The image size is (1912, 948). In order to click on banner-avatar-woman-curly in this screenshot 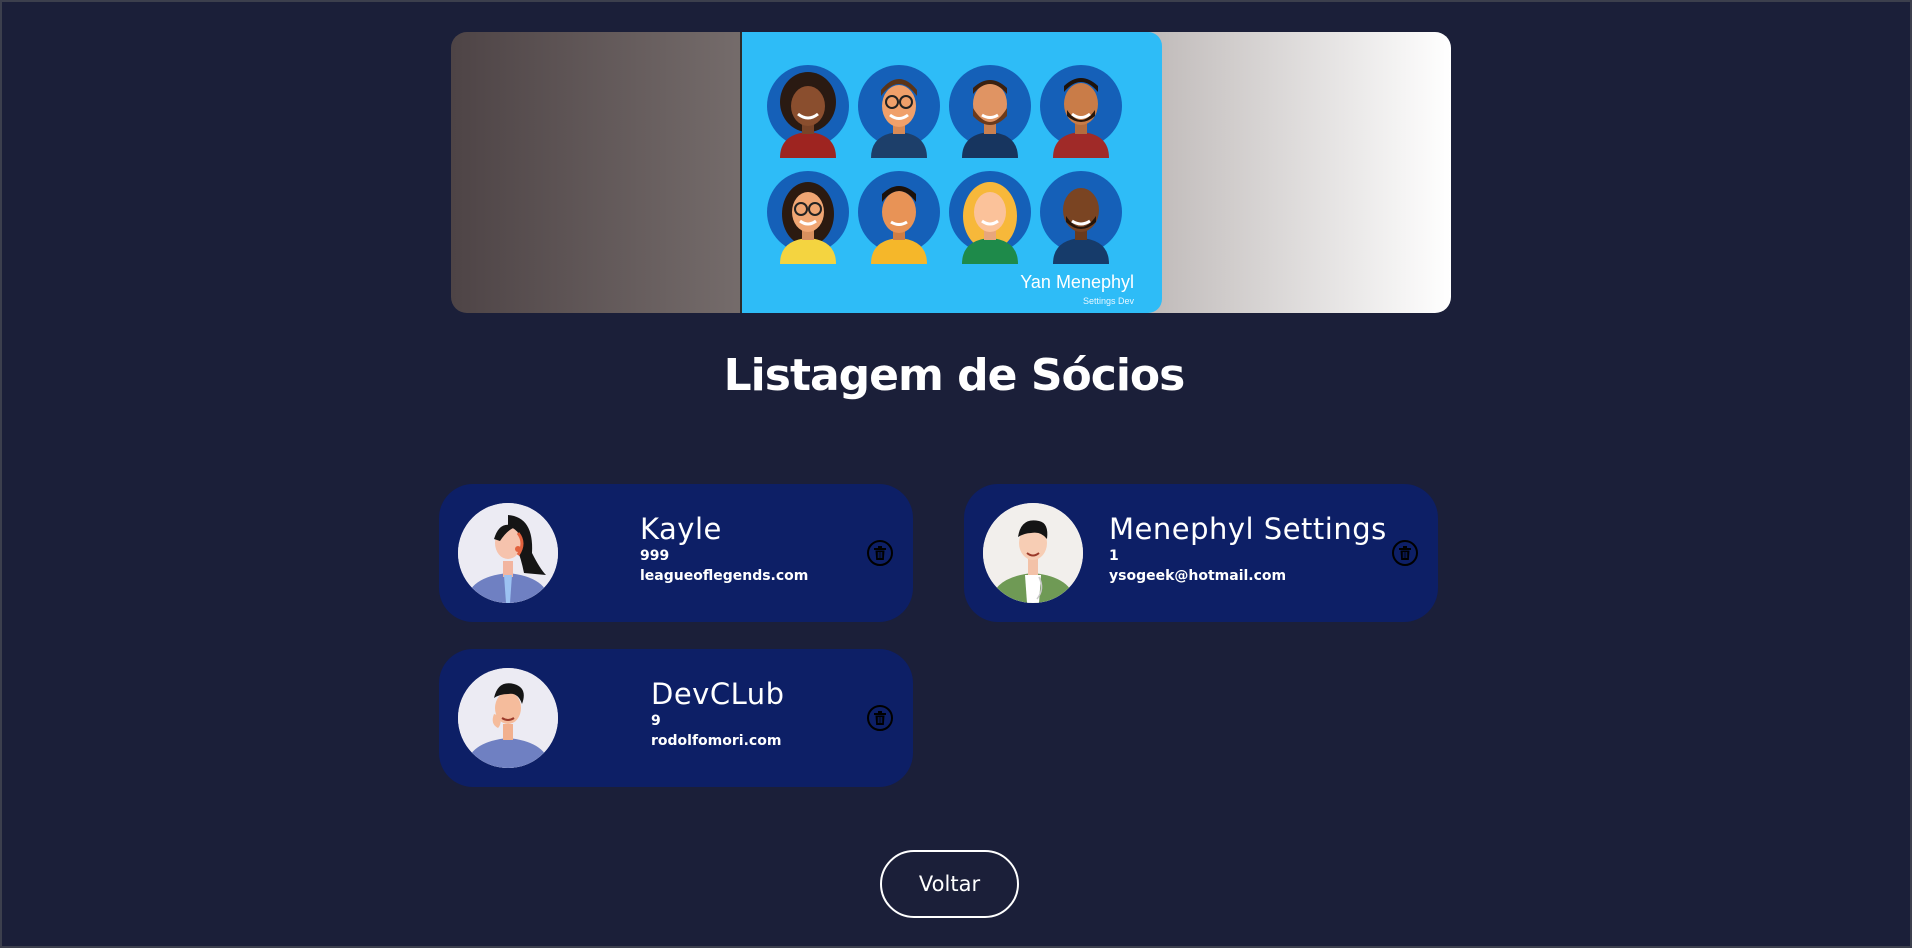, I will do `click(808, 111)`.